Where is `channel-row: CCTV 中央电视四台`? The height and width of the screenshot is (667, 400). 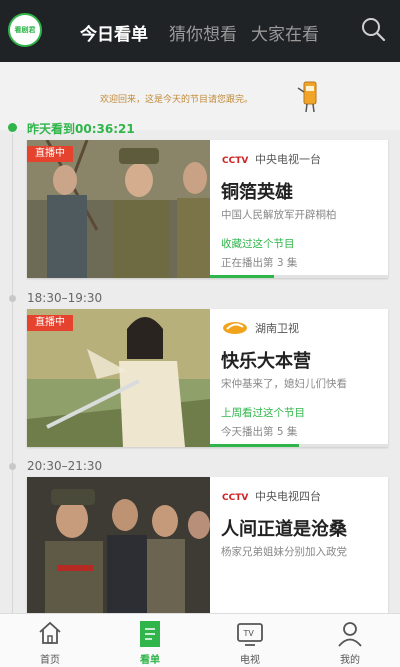
channel-row: CCTV 中央电视四台 is located at coordinates (271, 496).